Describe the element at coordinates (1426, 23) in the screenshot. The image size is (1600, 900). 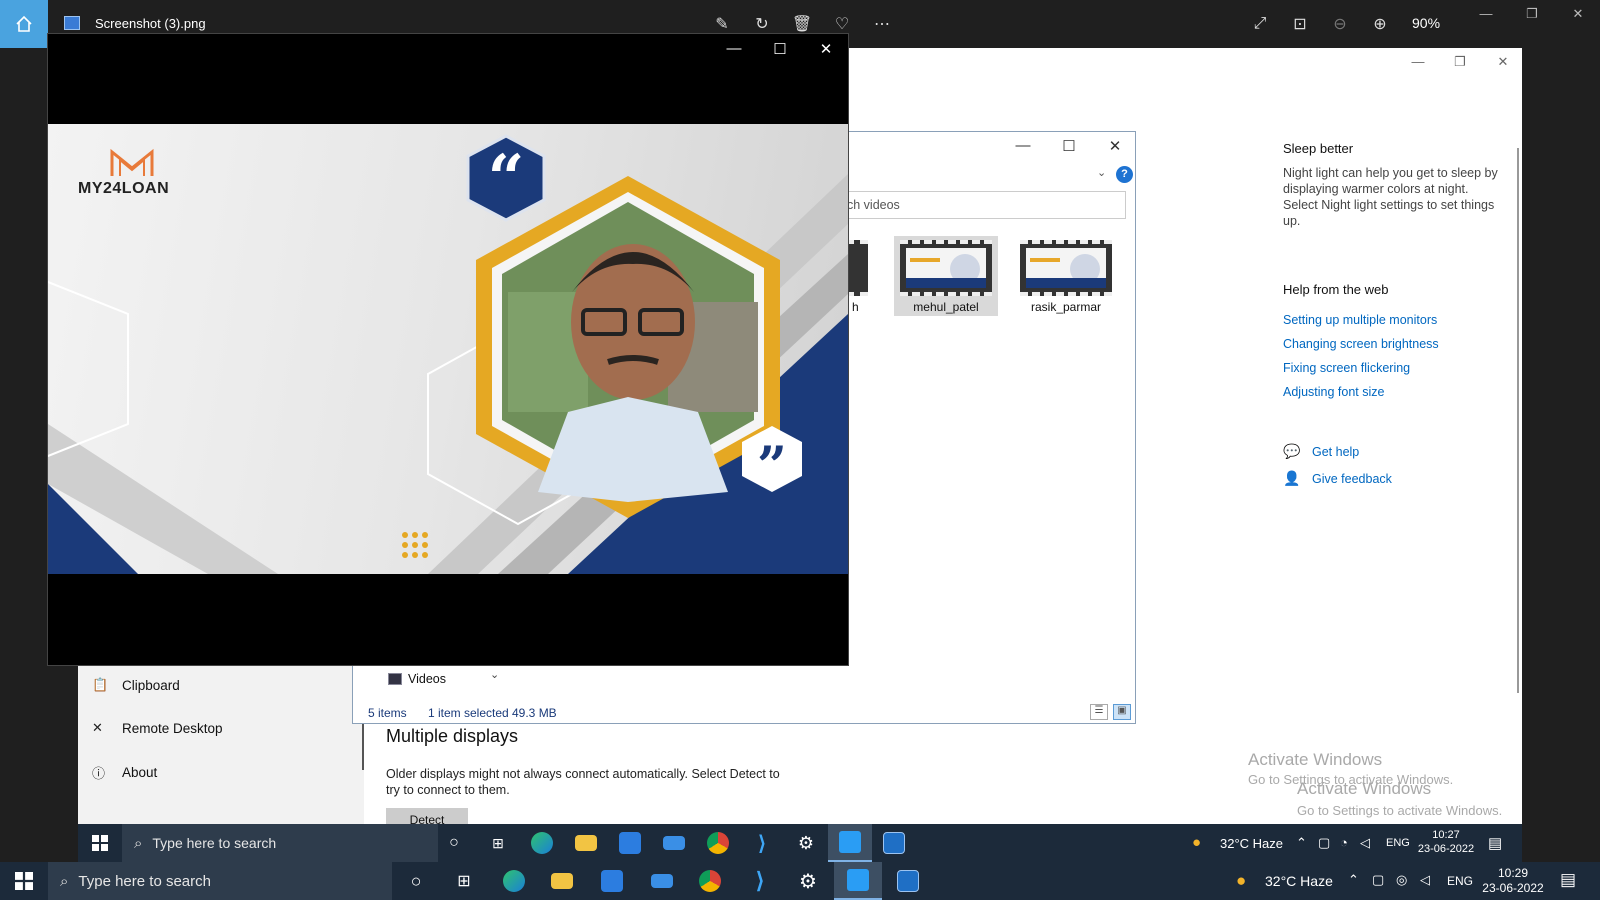
I see `zoom-level: 90%` at that location.